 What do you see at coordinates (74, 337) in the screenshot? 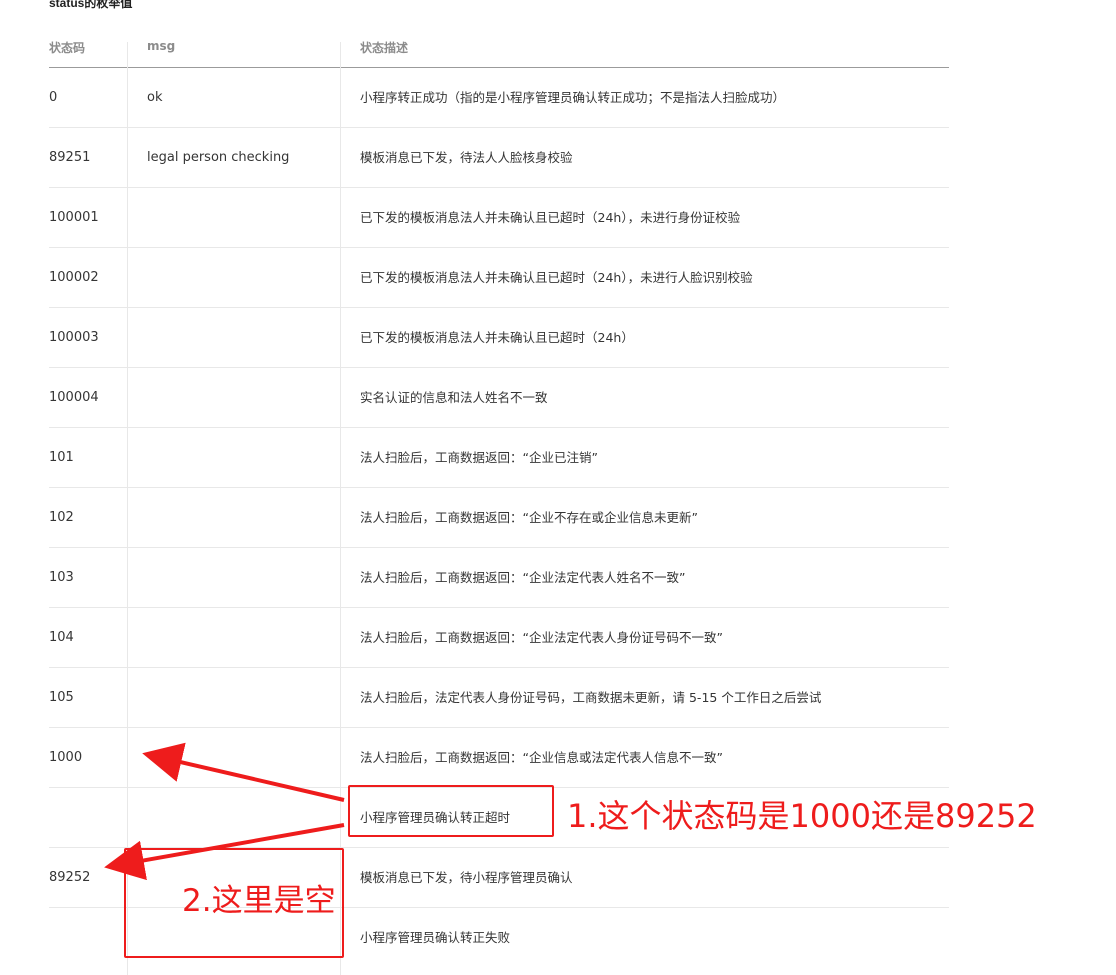
I see `cell-code: 100003` at bounding box center [74, 337].